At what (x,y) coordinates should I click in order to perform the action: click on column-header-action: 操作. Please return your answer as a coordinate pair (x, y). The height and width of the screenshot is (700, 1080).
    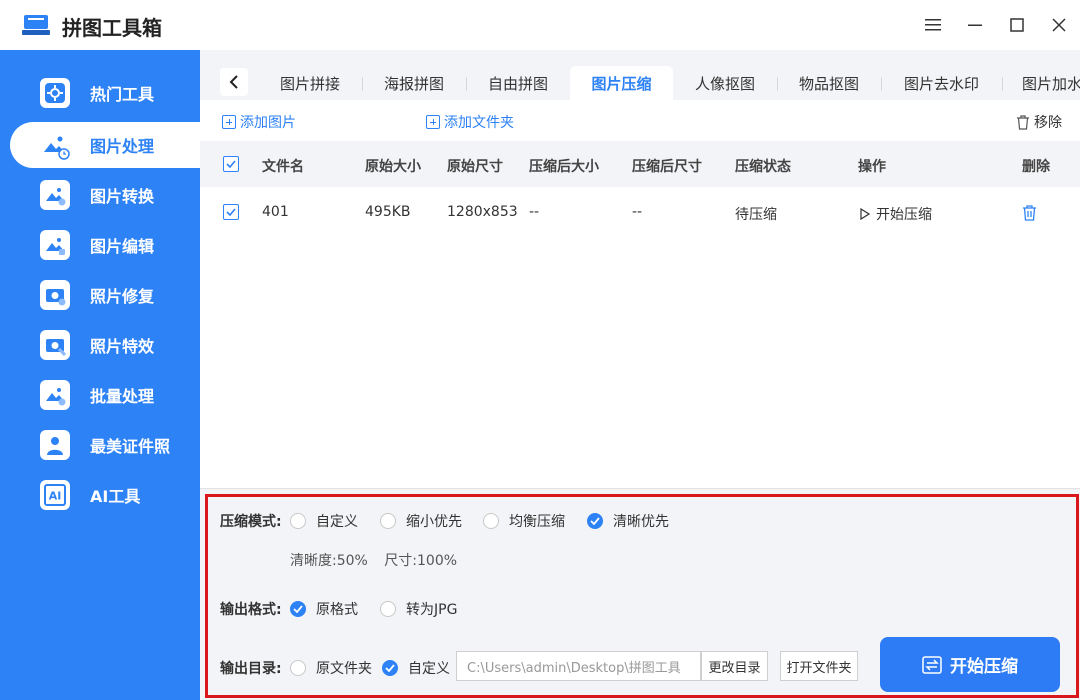
    Looking at the image, I should click on (872, 167).